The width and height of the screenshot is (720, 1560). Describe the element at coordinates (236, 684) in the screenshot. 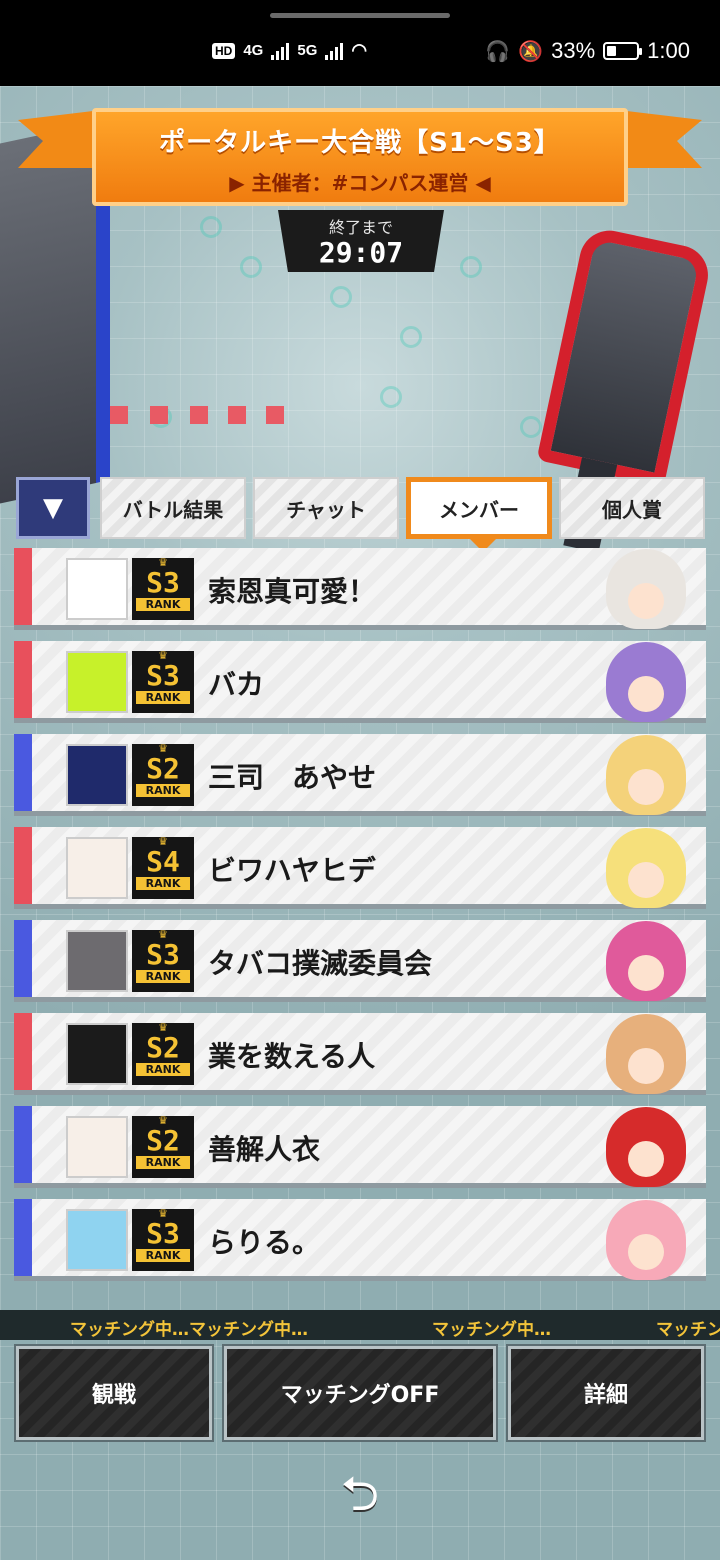

I see `player-name: バカ` at that location.